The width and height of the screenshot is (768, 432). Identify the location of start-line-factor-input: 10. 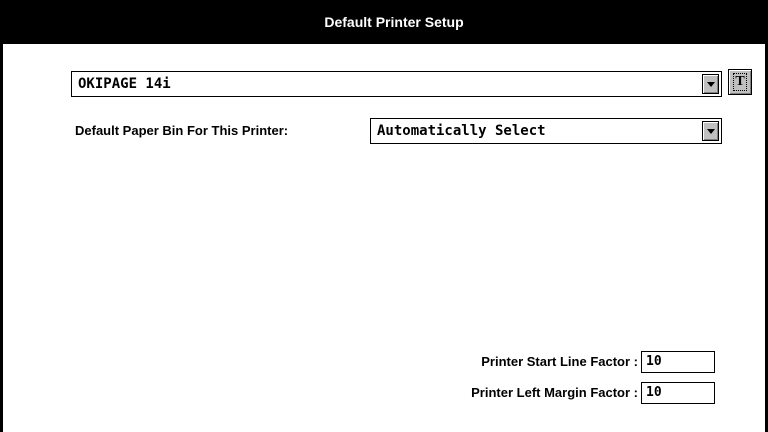
(678, 362).